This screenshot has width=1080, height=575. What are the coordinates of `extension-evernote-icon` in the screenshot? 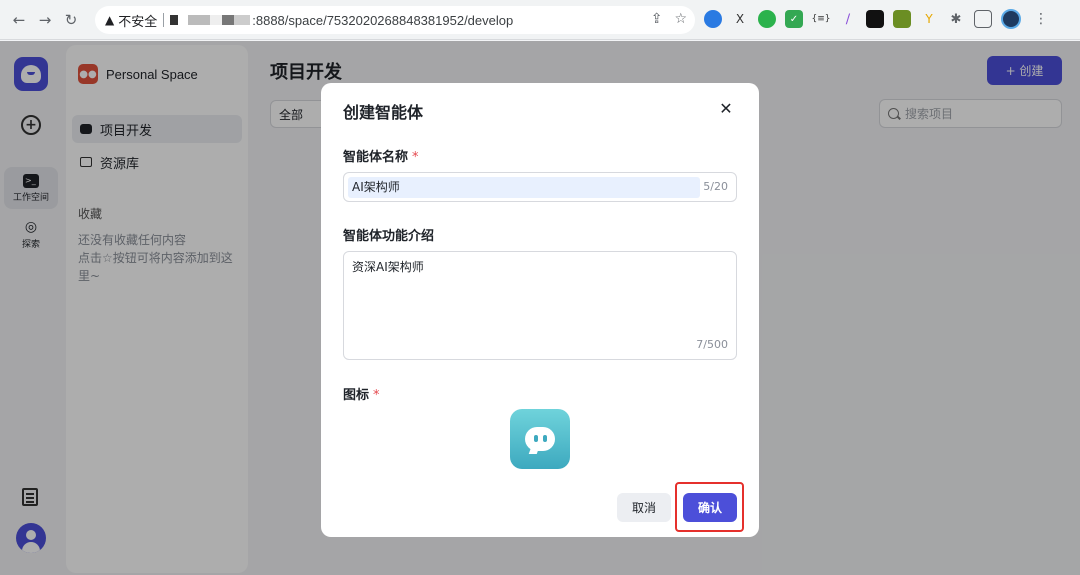 It's located at (767, 19).